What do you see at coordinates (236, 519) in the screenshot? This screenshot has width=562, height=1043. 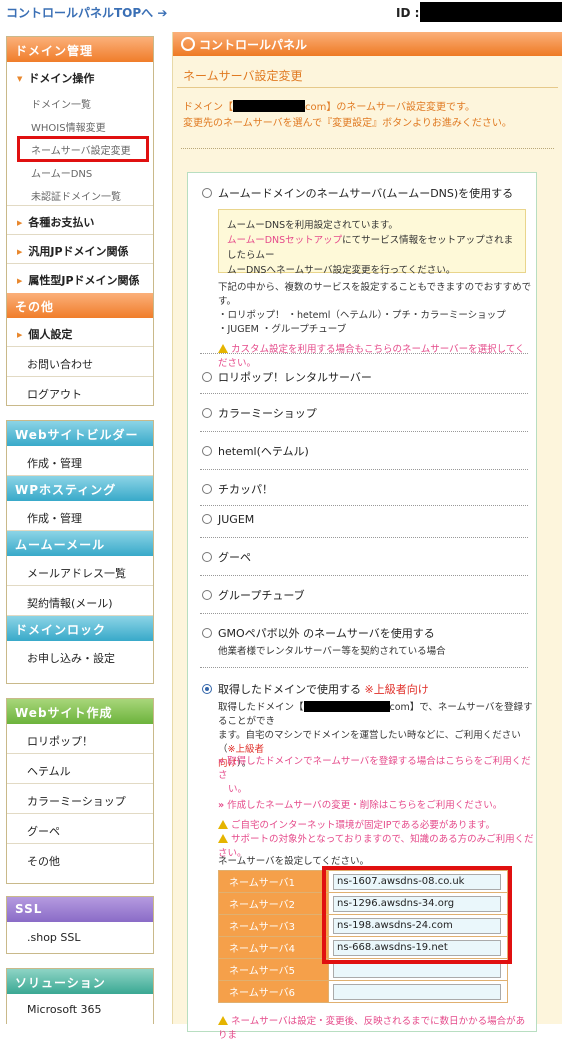 I see `option-label: JUGEM` at bounding box center [236, 519].